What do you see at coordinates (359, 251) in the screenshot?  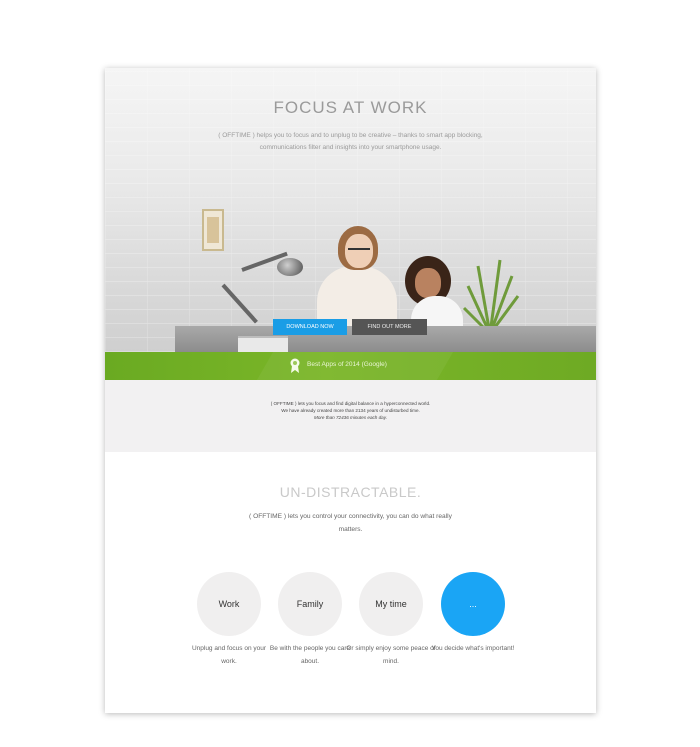 I see `woman-glasses` at bounding box center [359, 251].